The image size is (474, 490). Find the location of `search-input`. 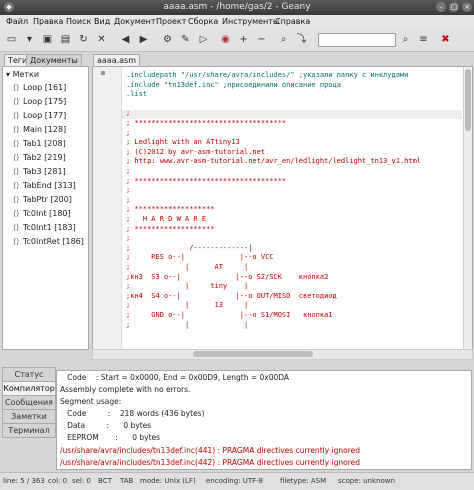

search-input is located at coordinates (357, 40).